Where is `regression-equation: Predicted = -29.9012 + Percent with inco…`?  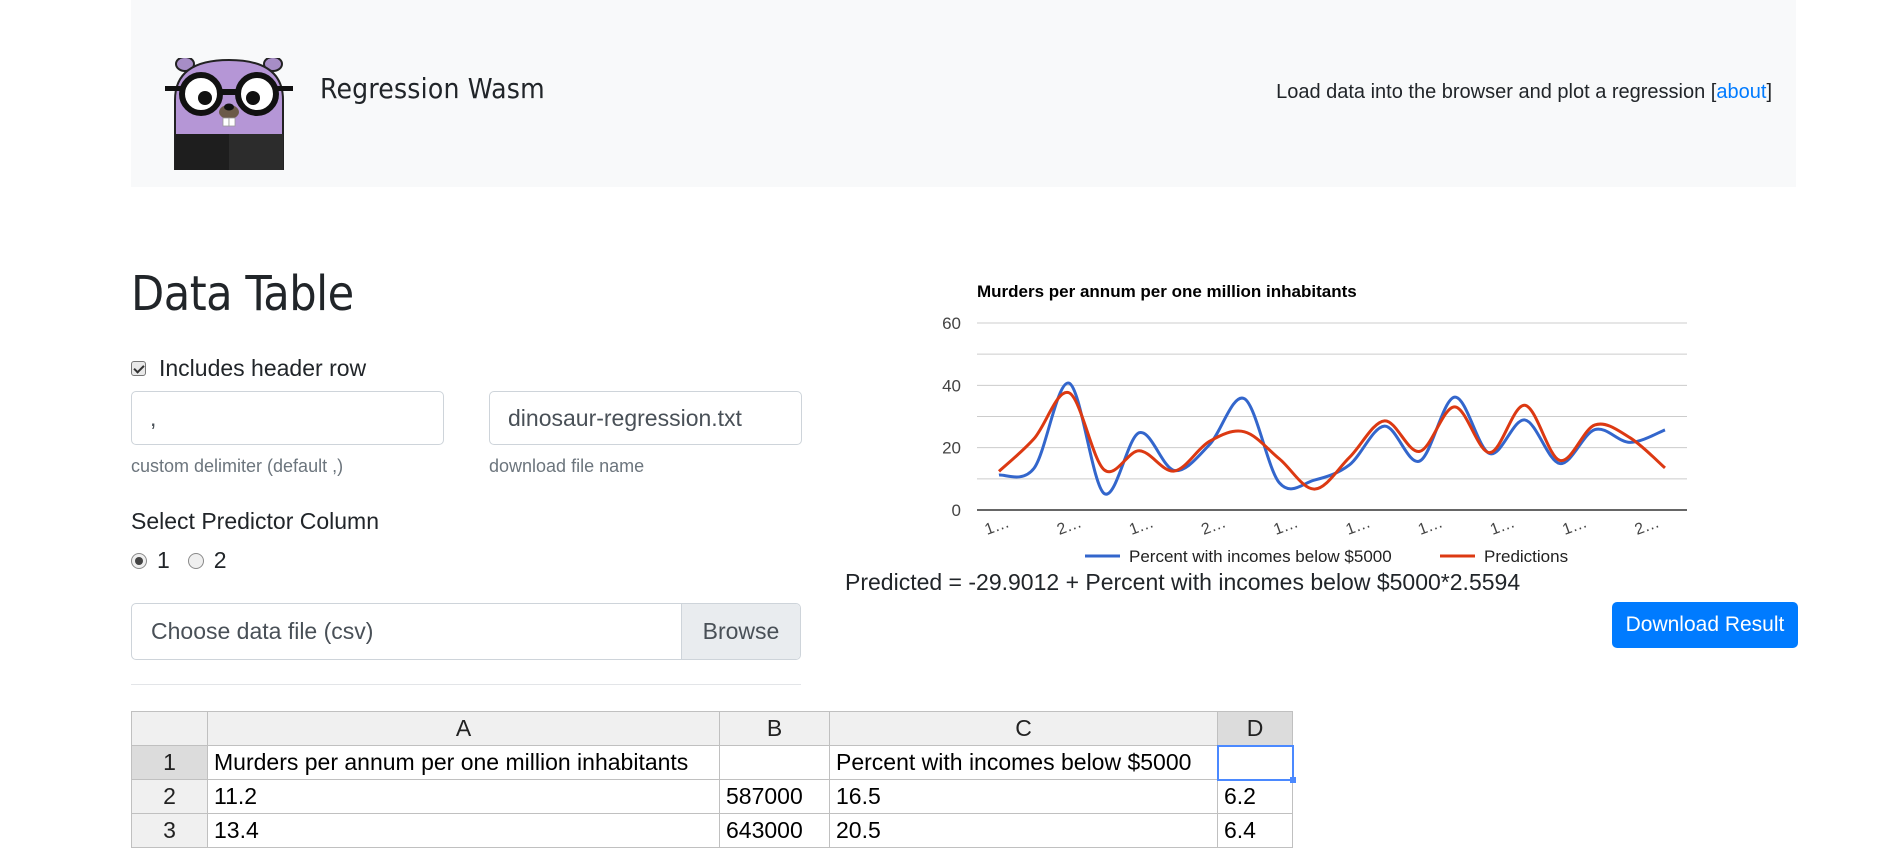
regression-equation: Predicted = -29.9012 + Percent with inco… is located at coordinates (1183, 582).